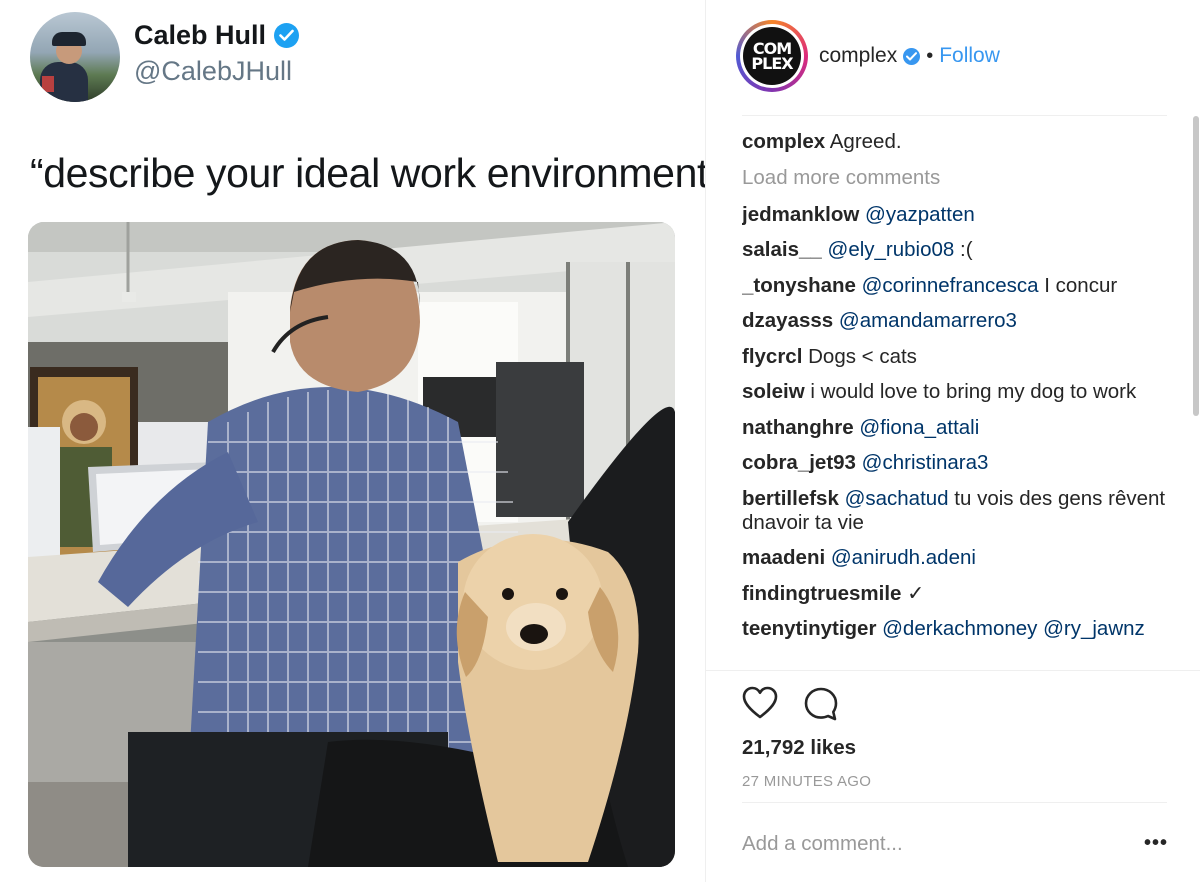  What do you see at coordinates (772, 356) in the screenshot?
I see `comment-username: flycrcl` at bounding box center [772, 356].